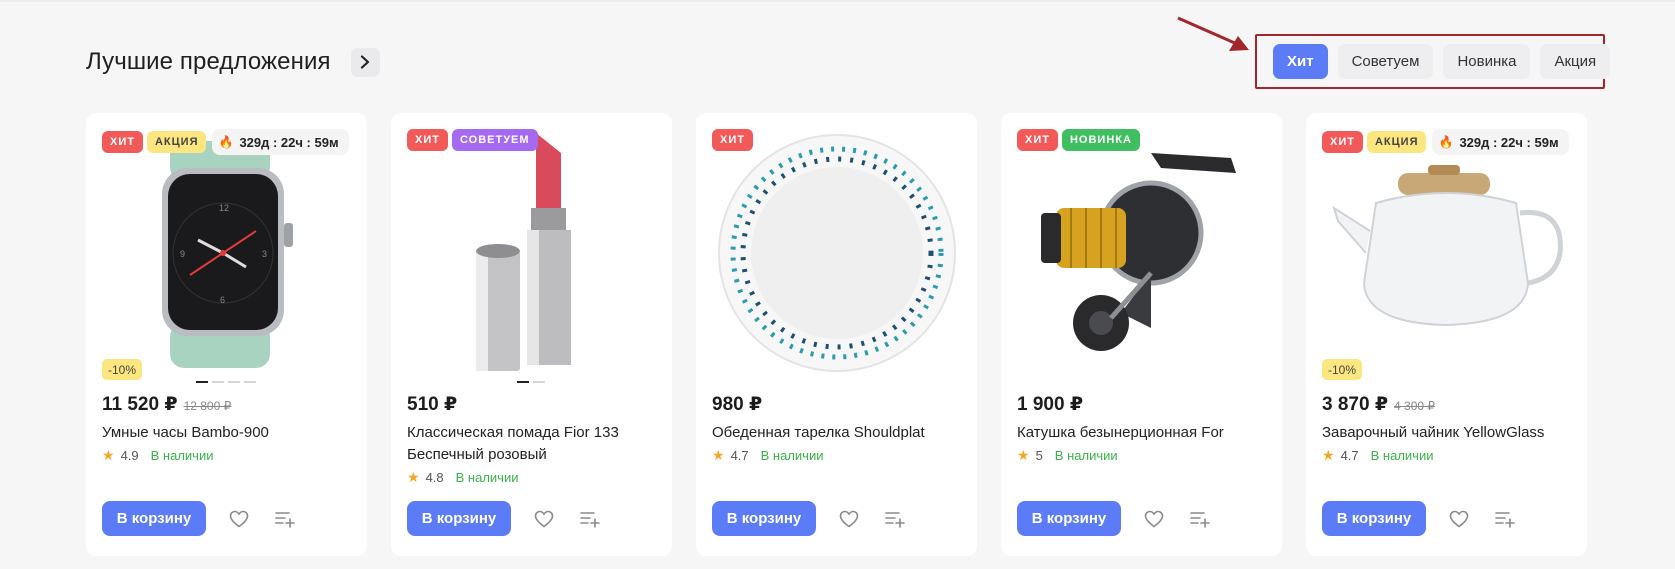 Image resolution: width=1675 pixels, height=569 pixels. Describe the element at coordinates (434, 477) in the screenshot. I see `rating: 4.8` at that location.